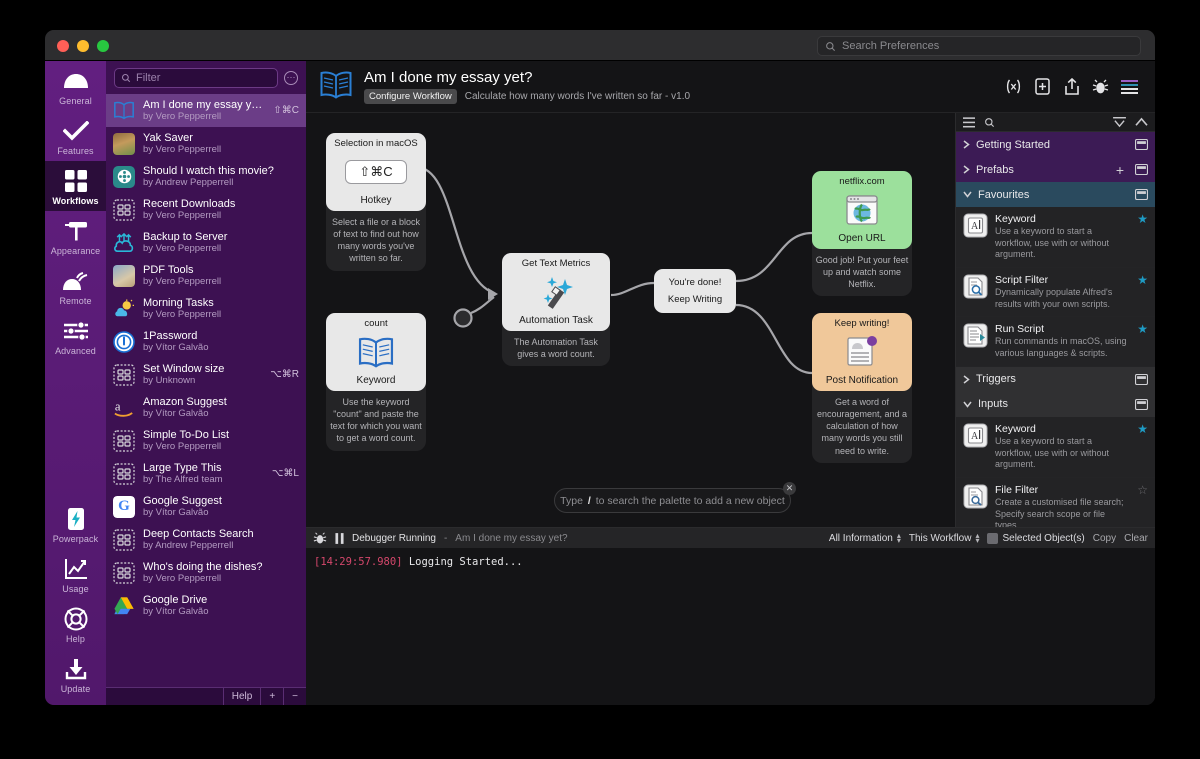  Describe the element at coordinates (206, 341) in the screenshot. I see `workflow-list-item: 1Password by Vítor Galvão` at that location.